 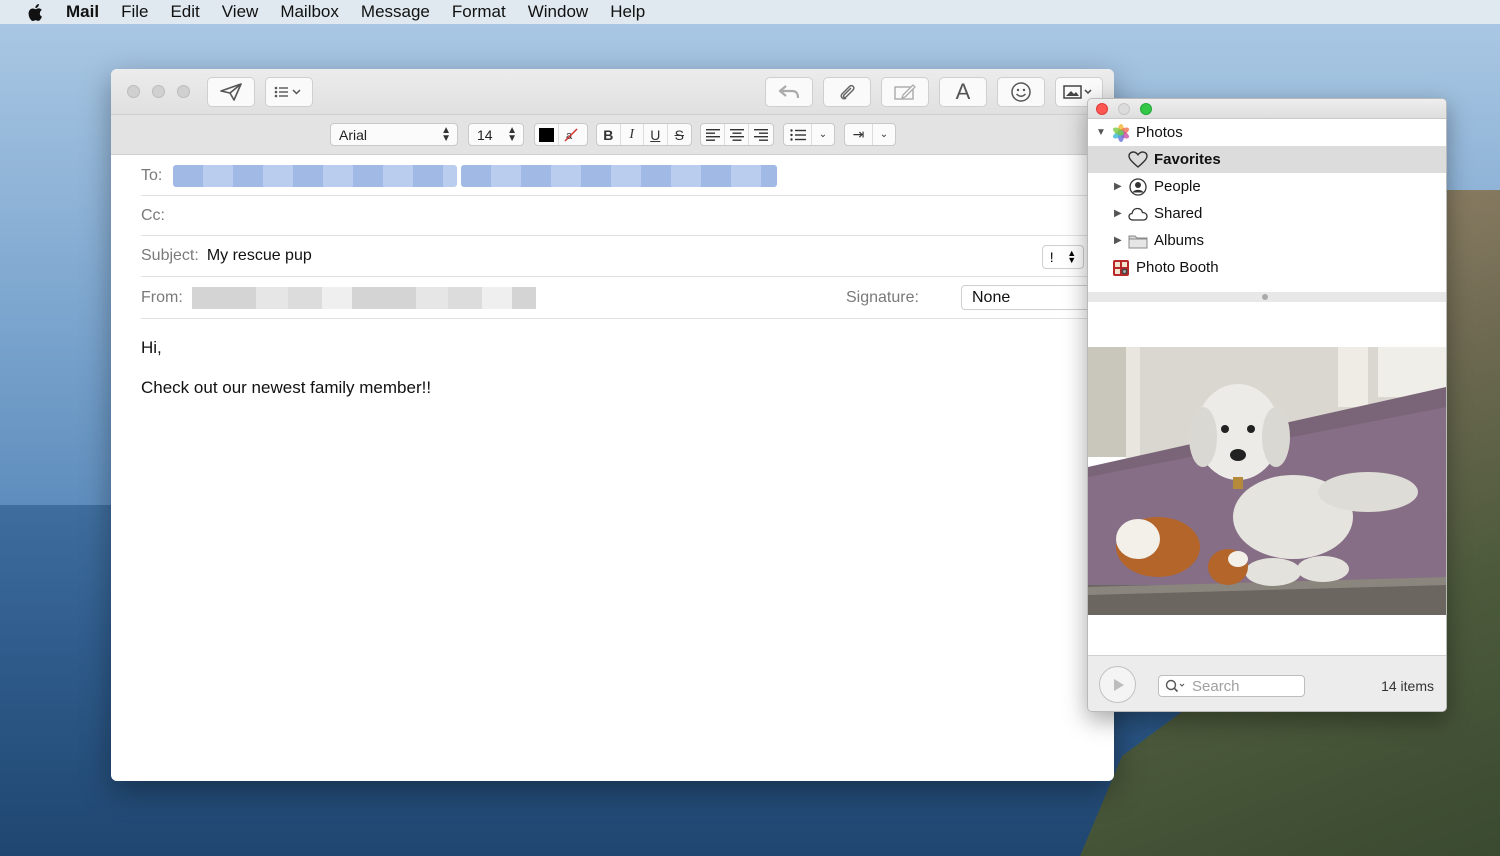 I want to click on signature-label: Signature:, so click(x=882, y=297).